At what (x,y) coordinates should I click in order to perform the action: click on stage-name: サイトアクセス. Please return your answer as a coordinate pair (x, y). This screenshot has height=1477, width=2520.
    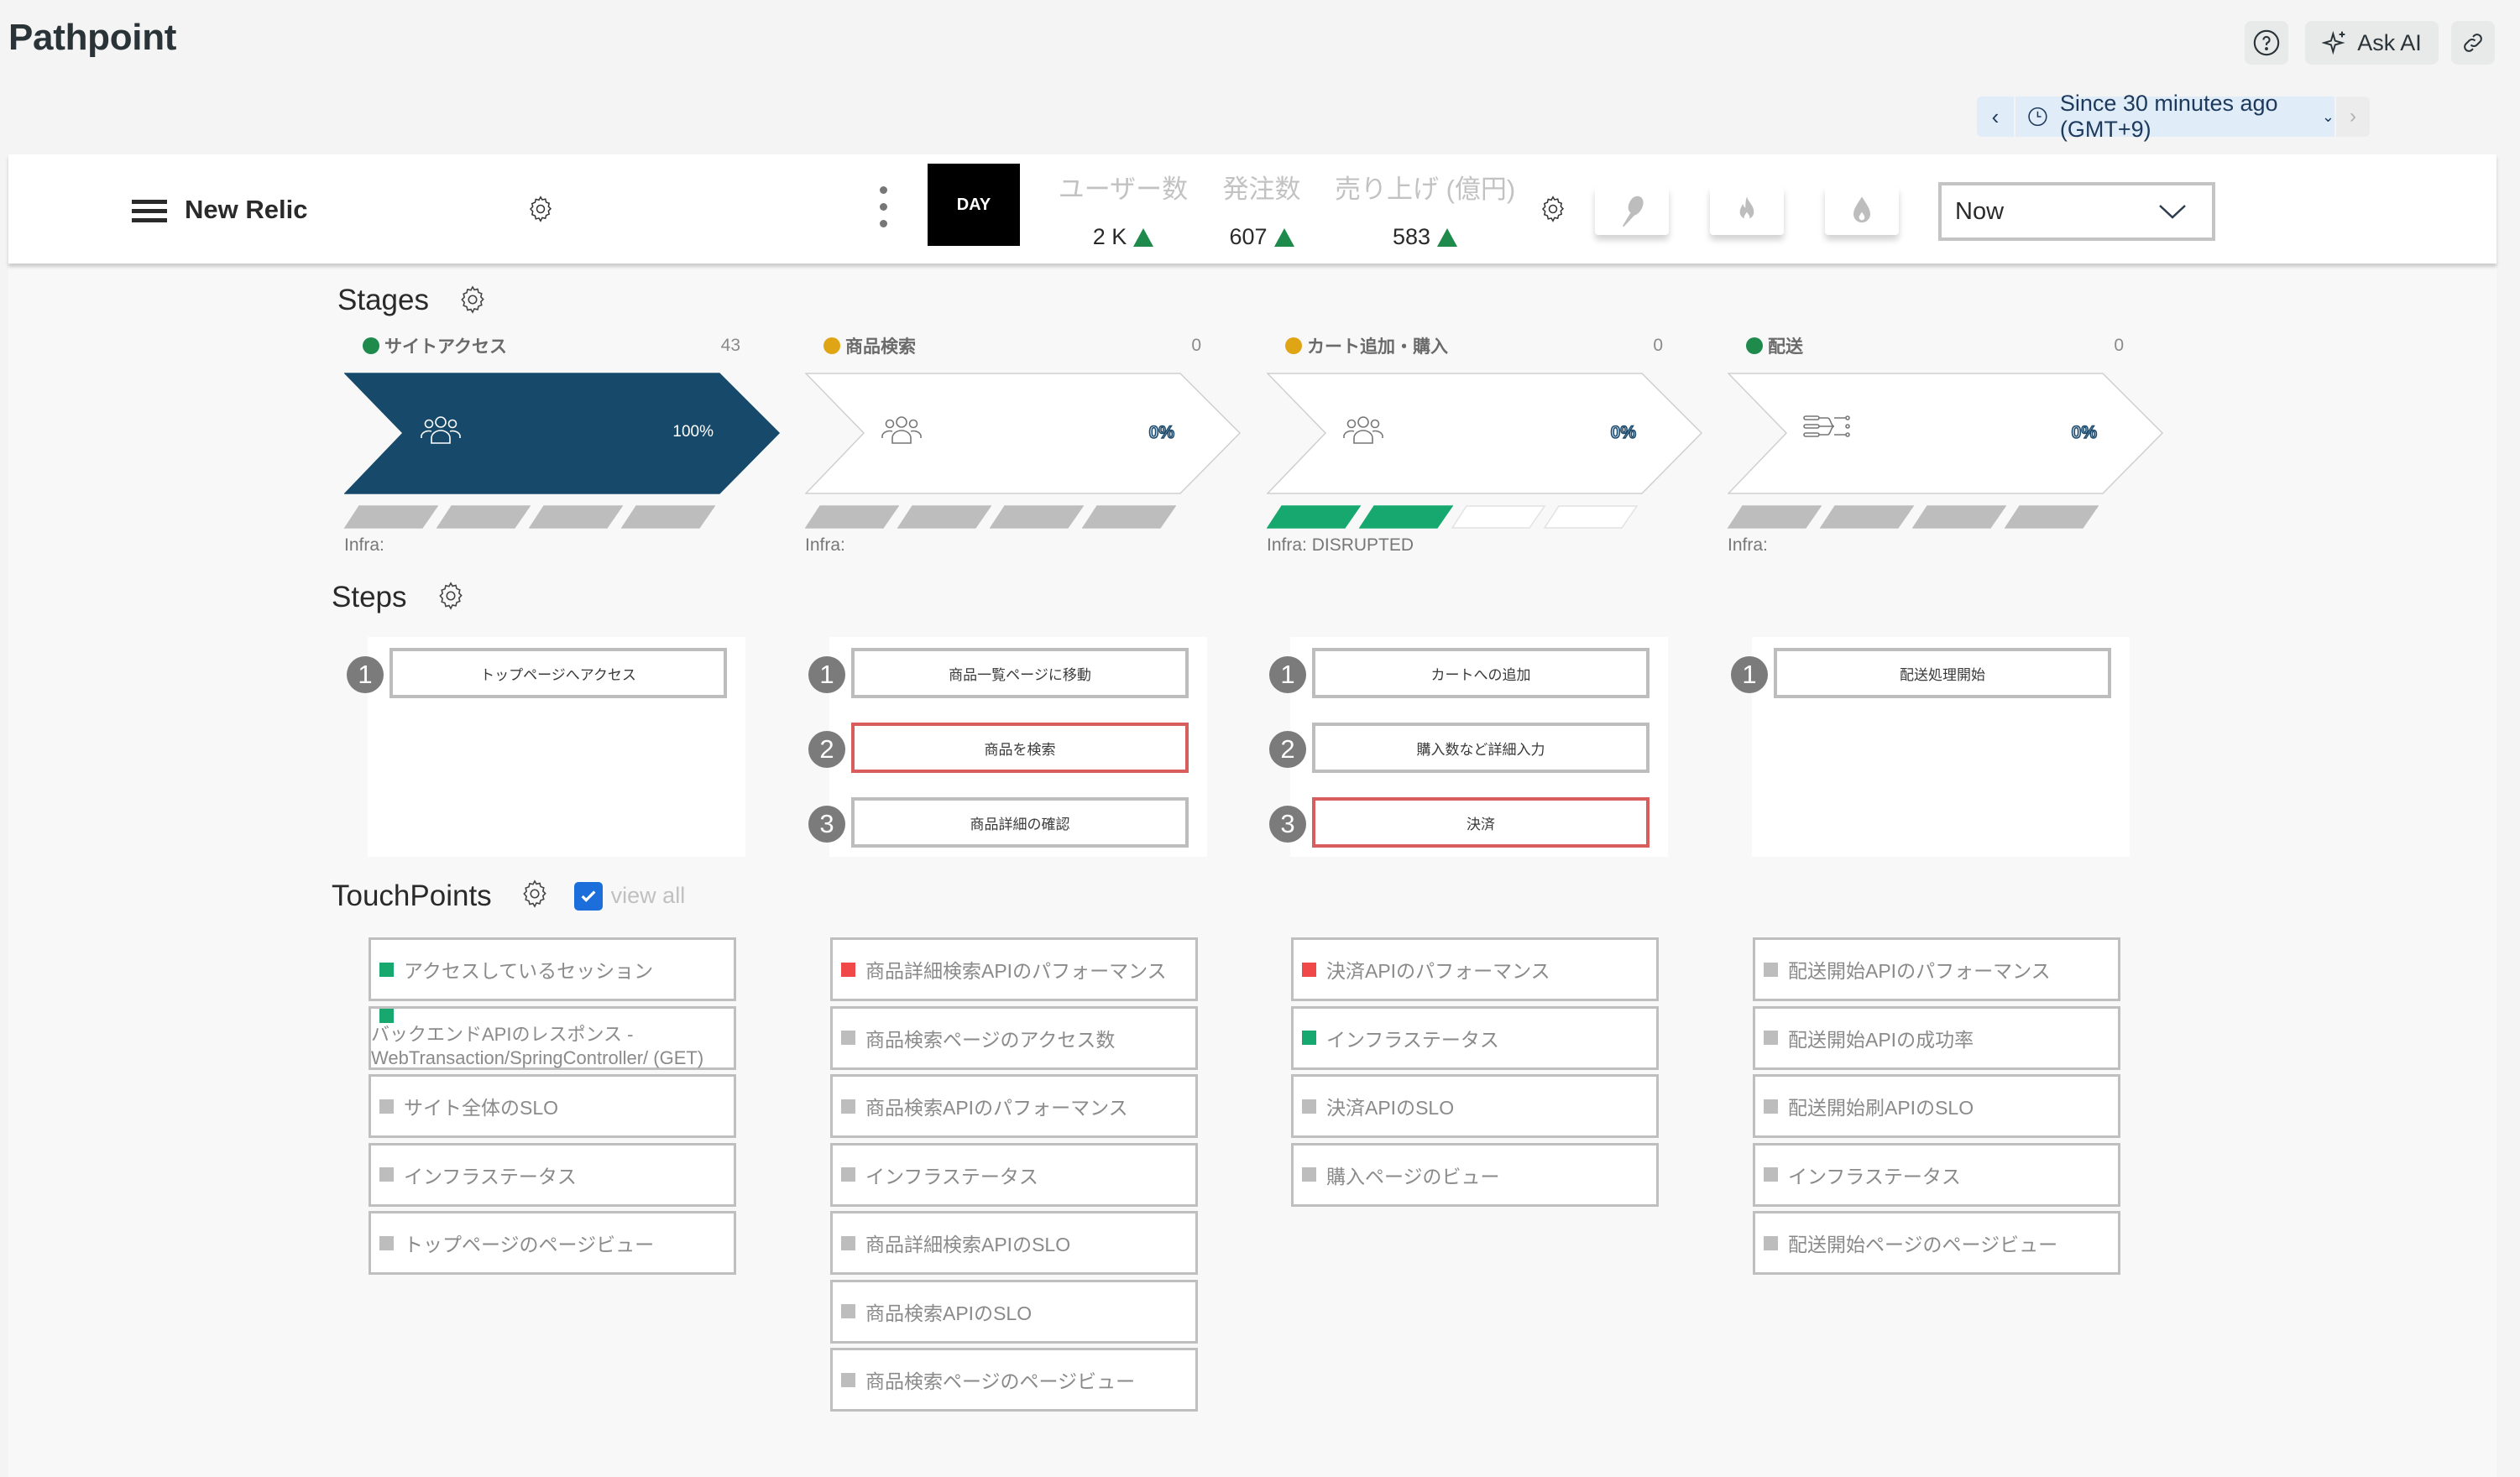
    Looking at the image, I should click on (445, 347).